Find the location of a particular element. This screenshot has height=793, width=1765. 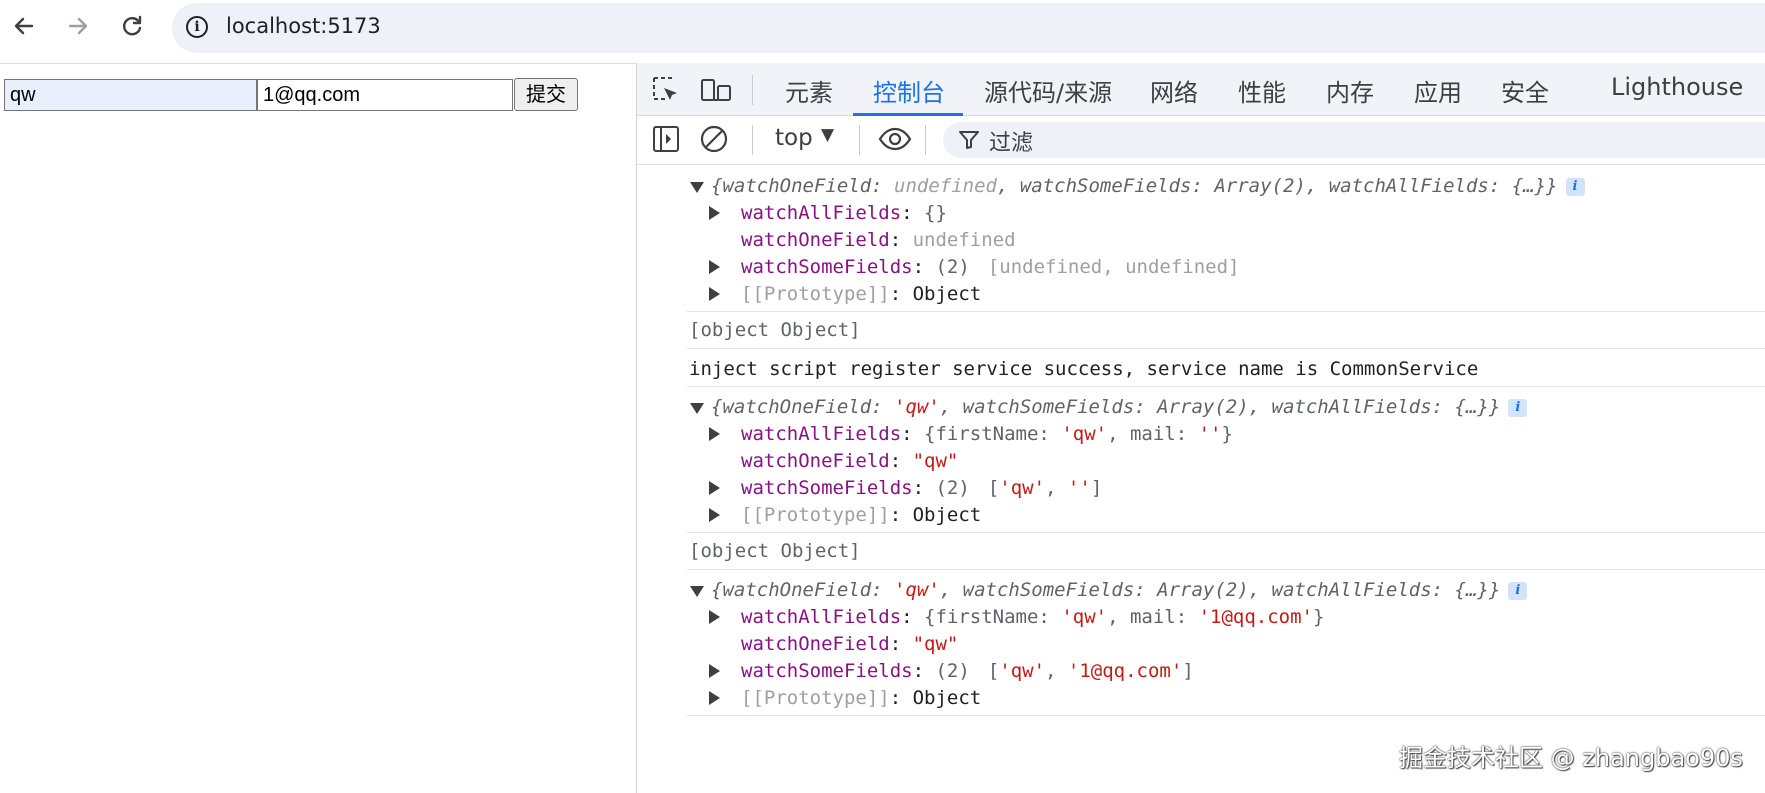

console-toolbar: top ▼ 过滤 is located at coordinates (1201, 140).